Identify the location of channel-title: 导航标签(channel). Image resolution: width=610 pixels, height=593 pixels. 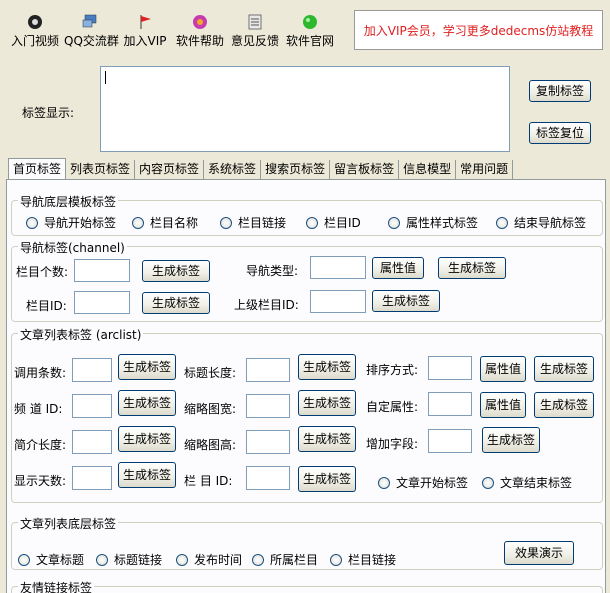
(72, 247).